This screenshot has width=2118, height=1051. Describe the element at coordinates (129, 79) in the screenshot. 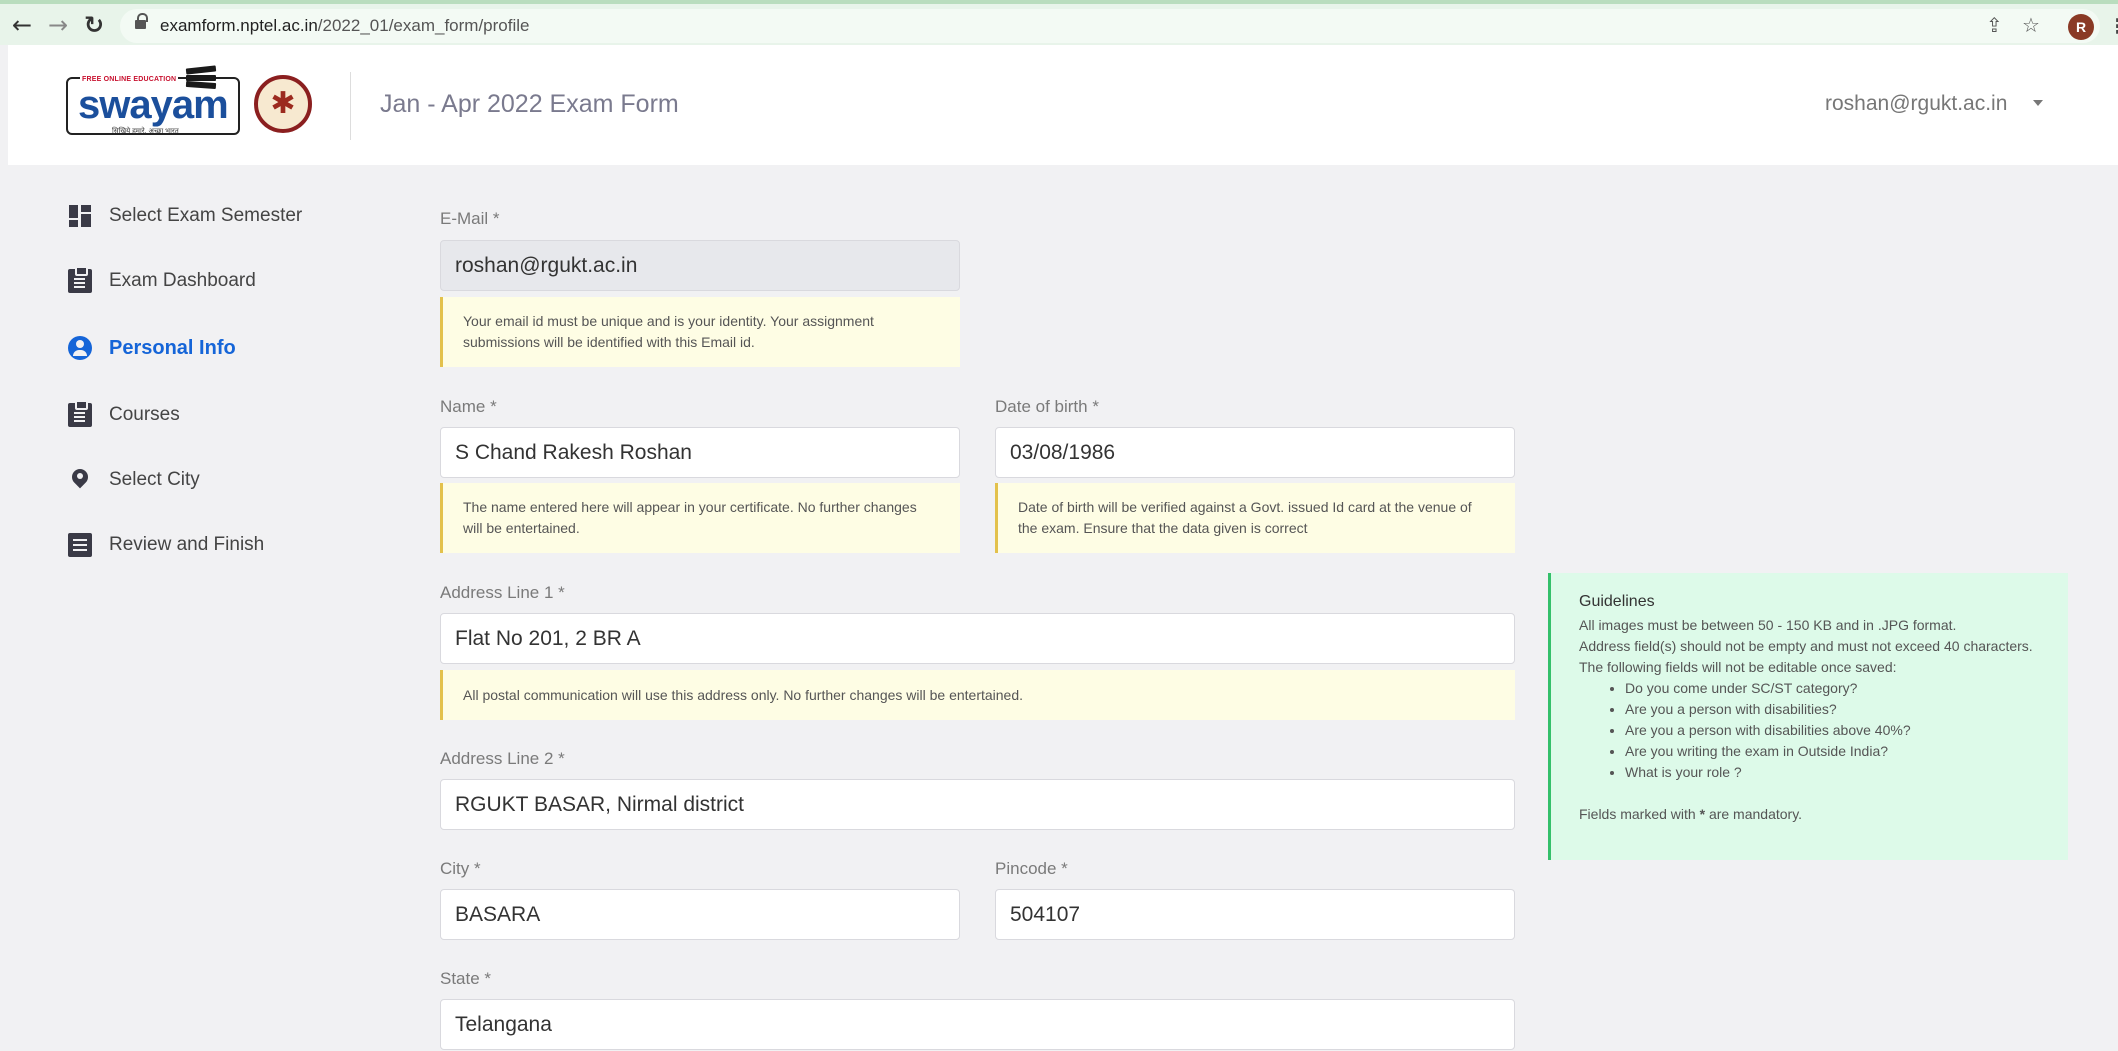

I see `logo-tagline: FREE ONLINE EDUCATION` at that location.